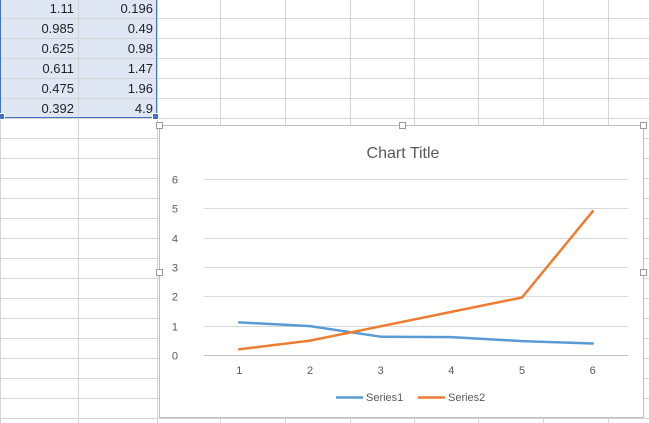  Describe the element at coordinates (239, 371) in the screenshot. I see `x-tick-label: 1` at that location.